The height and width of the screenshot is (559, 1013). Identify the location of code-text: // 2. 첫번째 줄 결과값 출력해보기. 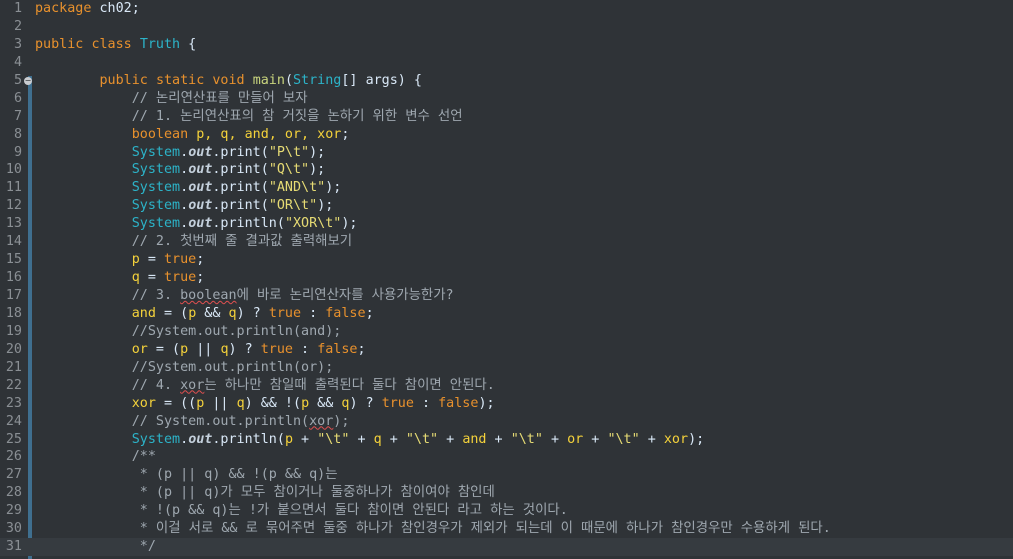
(193, 242).